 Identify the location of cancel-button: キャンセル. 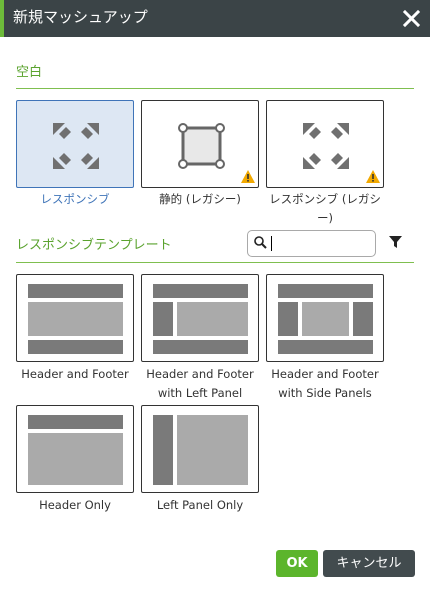
(369, 563).